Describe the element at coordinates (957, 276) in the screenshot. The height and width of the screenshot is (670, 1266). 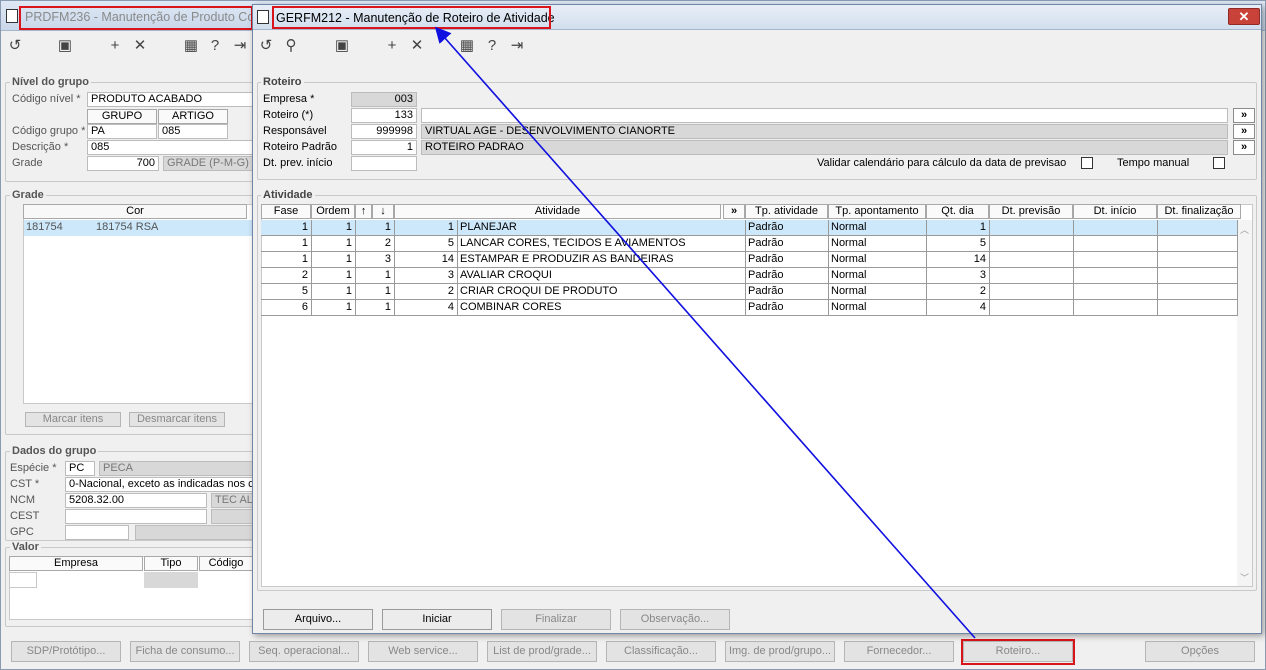
I see `cell-qt: 3` at that location.